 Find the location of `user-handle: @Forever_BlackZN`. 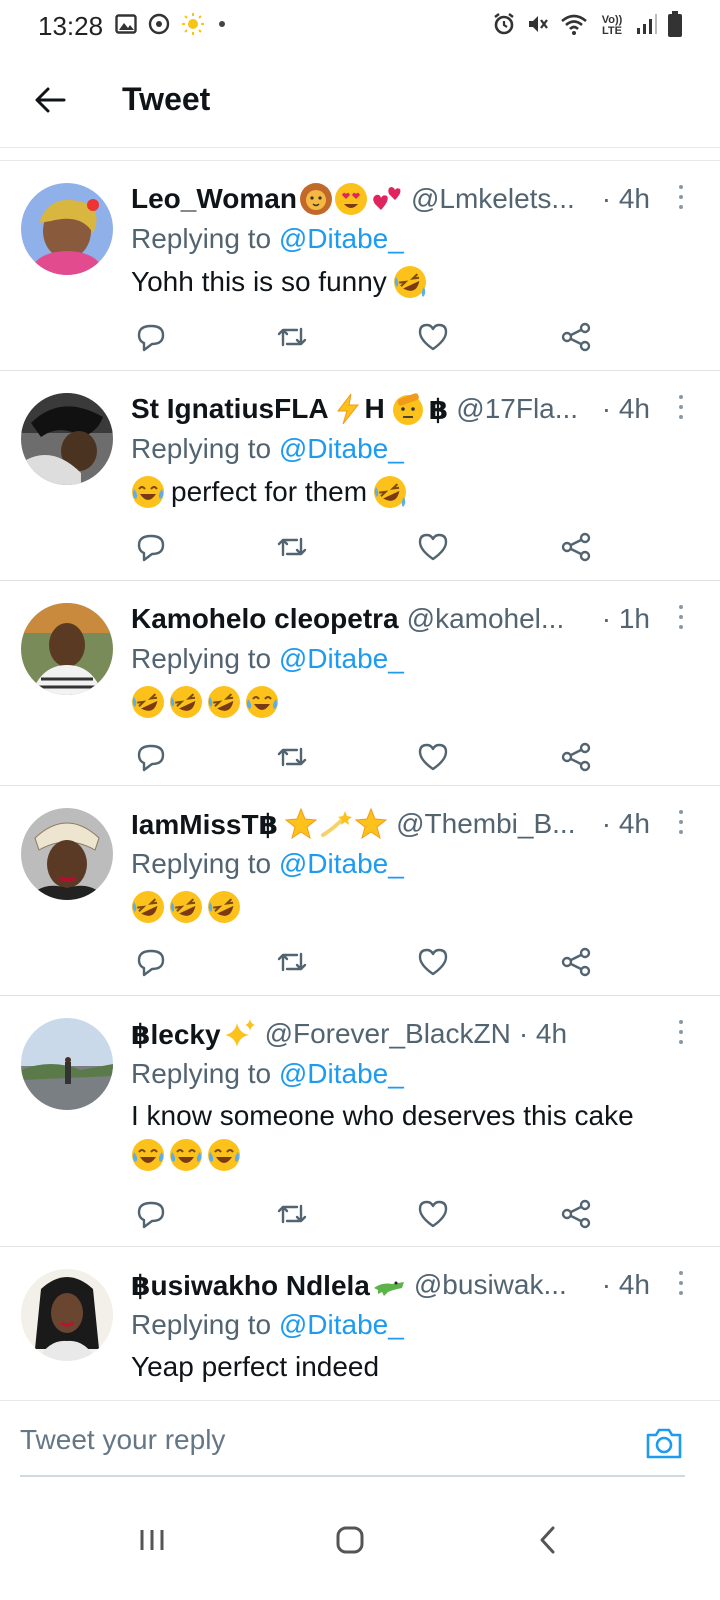

user-handle: @Forever_BlackZN is located at coordinates (388, 1034).